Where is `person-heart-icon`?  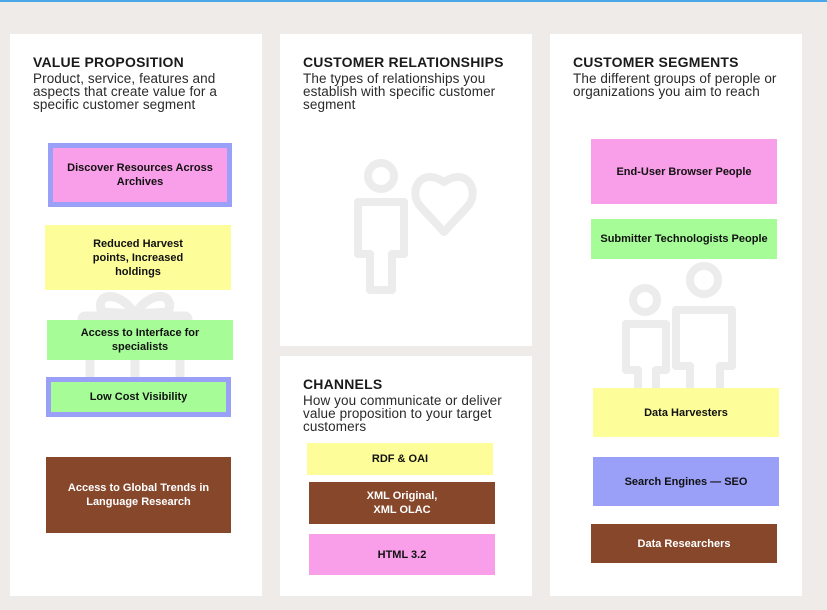
person-heart-icon is located at coordinates (415, 226).